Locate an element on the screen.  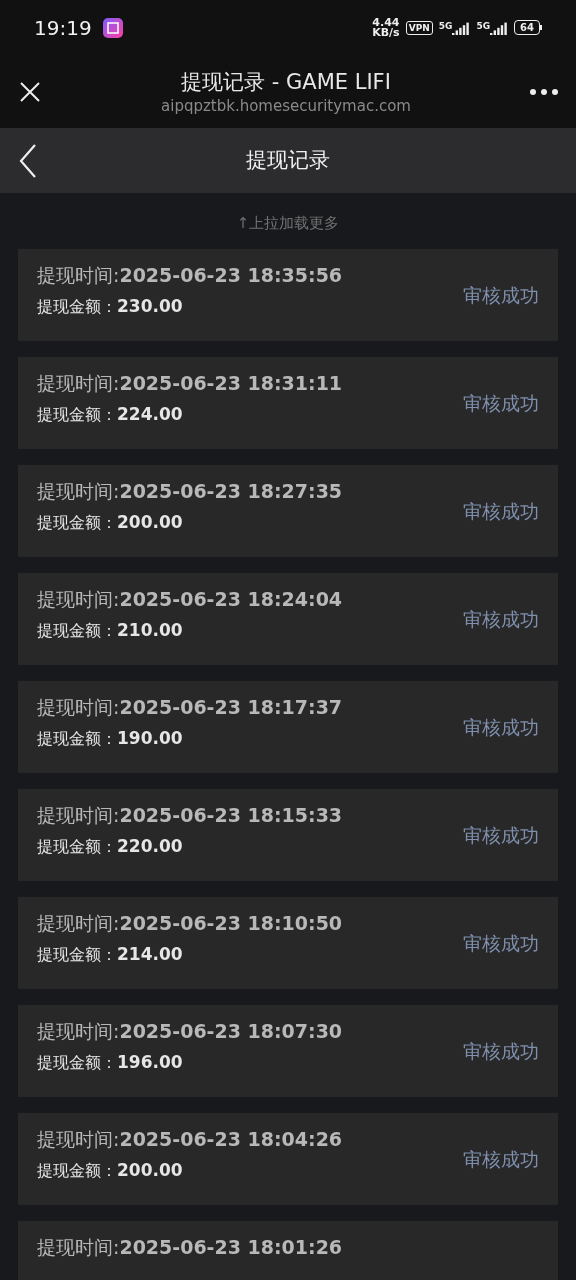
withdraw-time: 2025-06-23 18:15:33 is located at coordinates (231, 815).